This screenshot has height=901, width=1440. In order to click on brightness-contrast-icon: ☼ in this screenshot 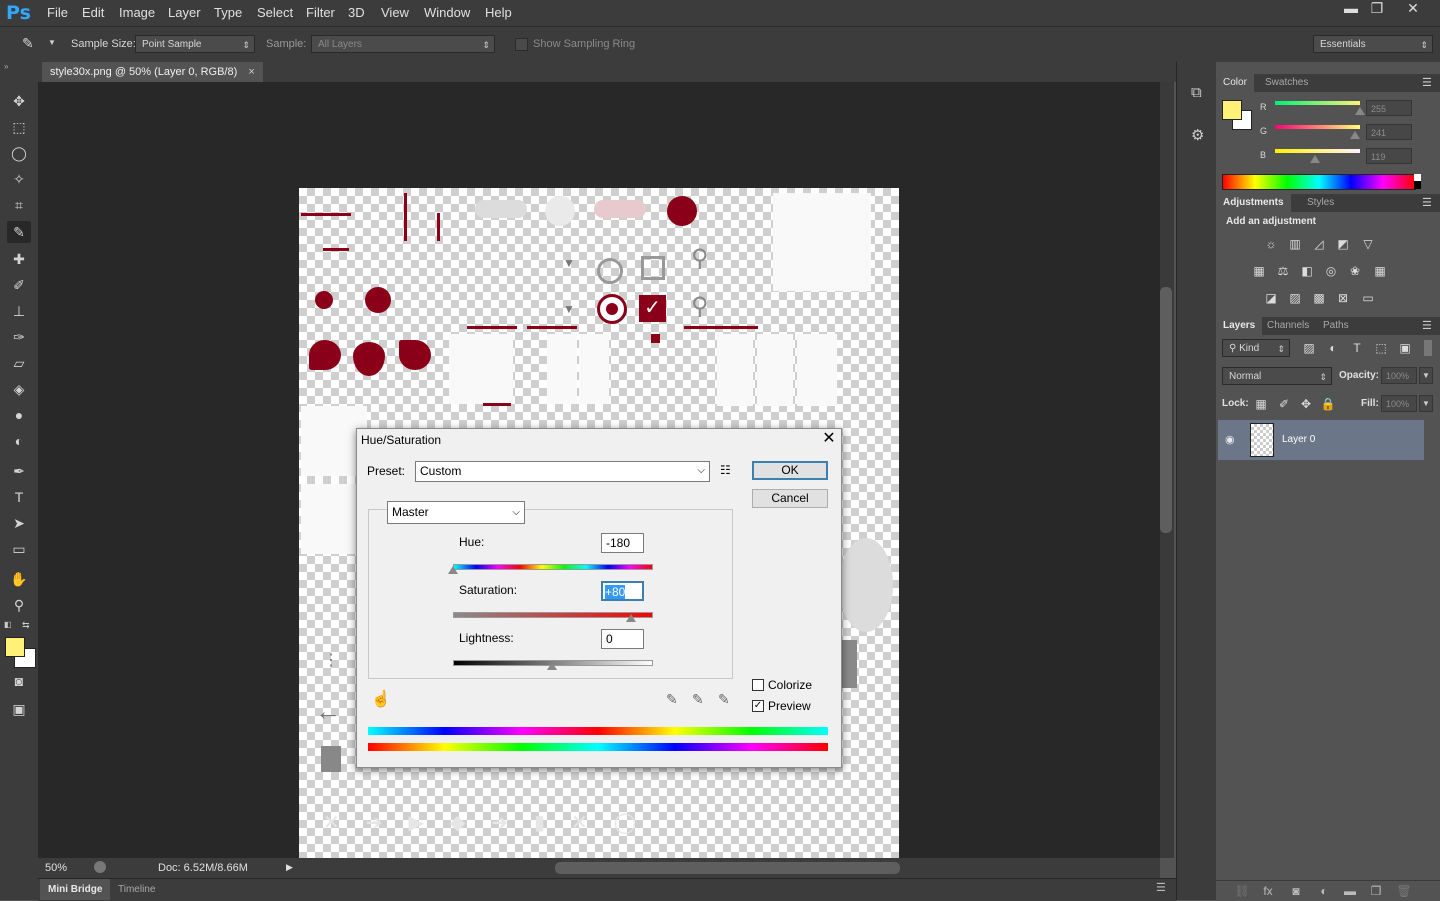, I will do `click(1271, 244)`.